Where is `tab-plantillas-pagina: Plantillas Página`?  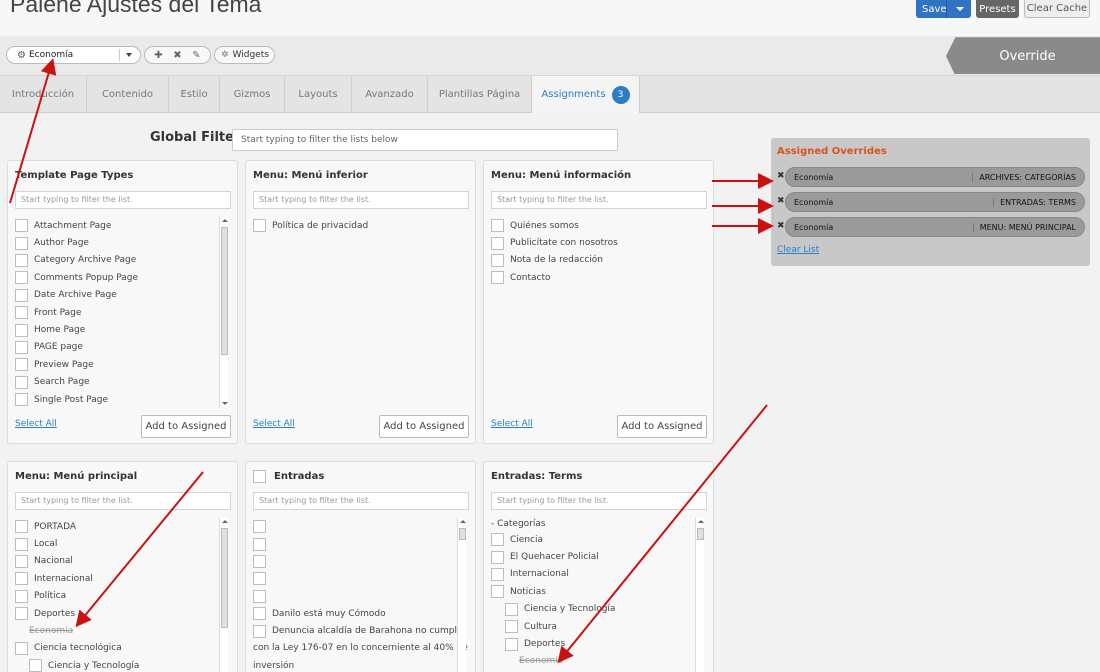
tab-plantillas-pagina: Plantillas Página is located at coordinates (480, 94).